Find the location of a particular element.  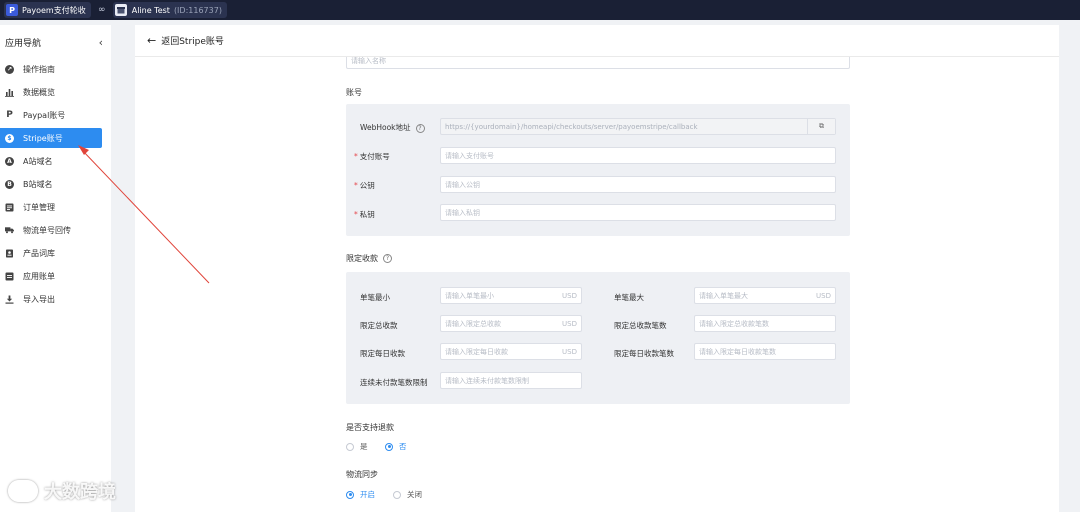

order-list-icon is located at coordinates (9, 207).